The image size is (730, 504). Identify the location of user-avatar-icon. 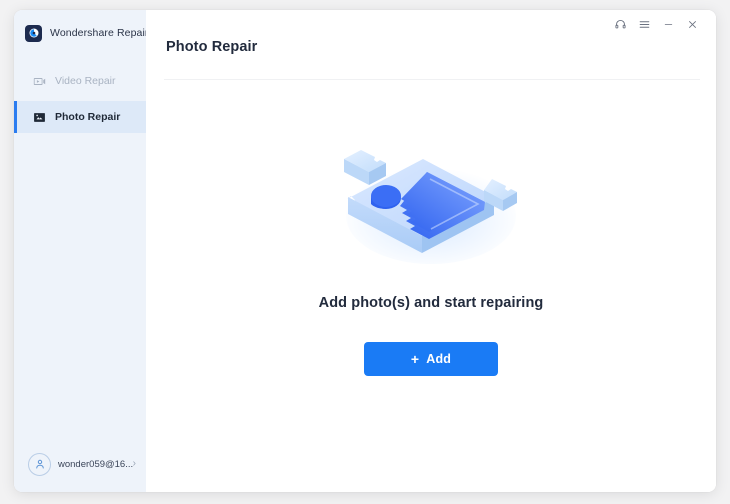
(39, 464).